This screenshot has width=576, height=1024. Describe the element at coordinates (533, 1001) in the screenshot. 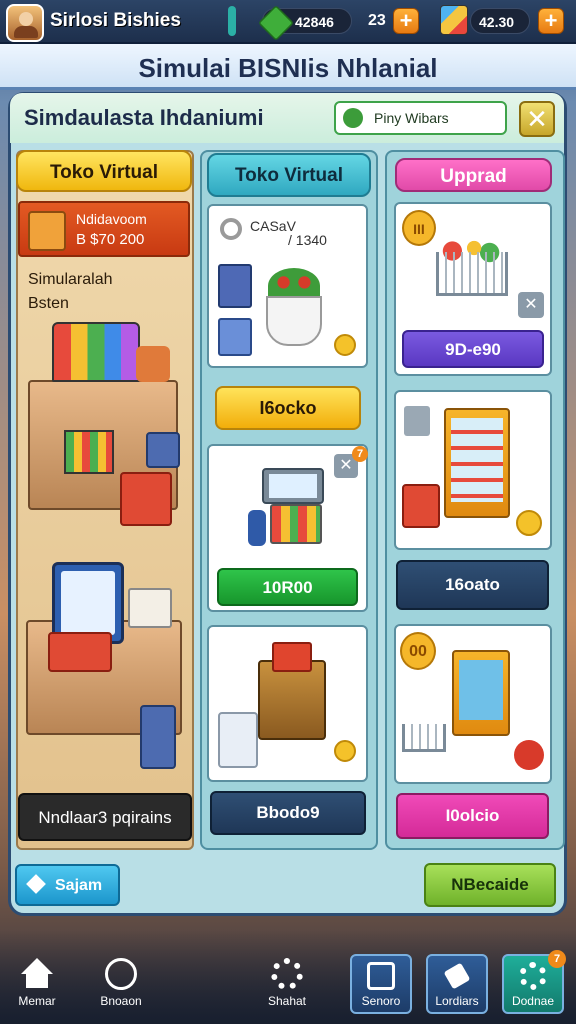

I see `nav-label: Dodnae` at that location.